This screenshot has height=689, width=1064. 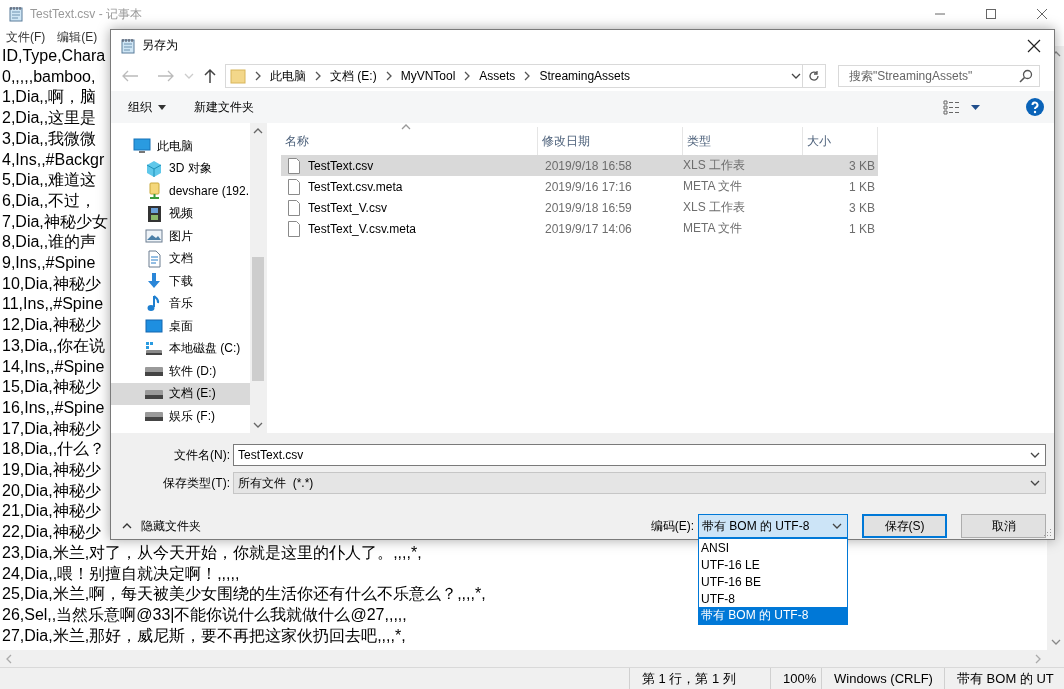 I want to click on refresh-button, so click(x=814, y=76).